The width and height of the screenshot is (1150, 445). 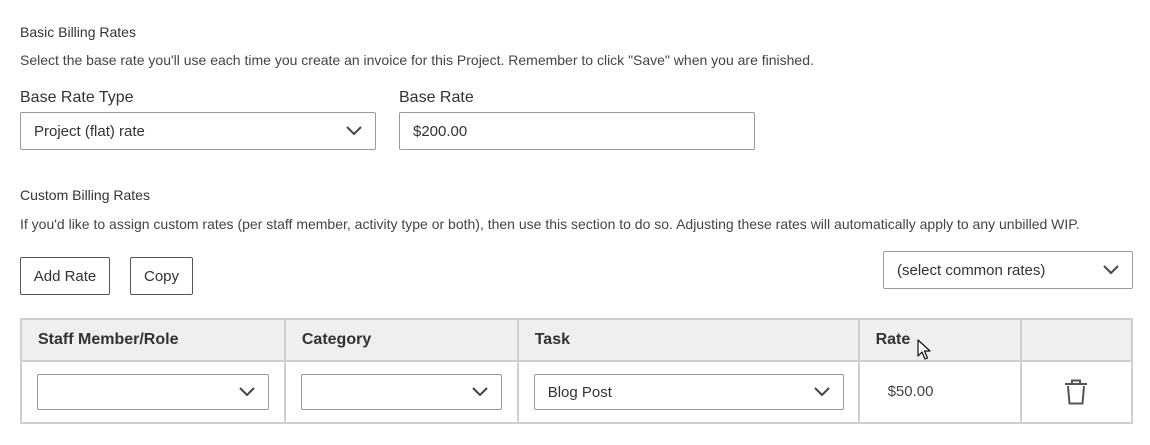 I want to click on task-cell: Blog Post, so click(x=688, y=392).